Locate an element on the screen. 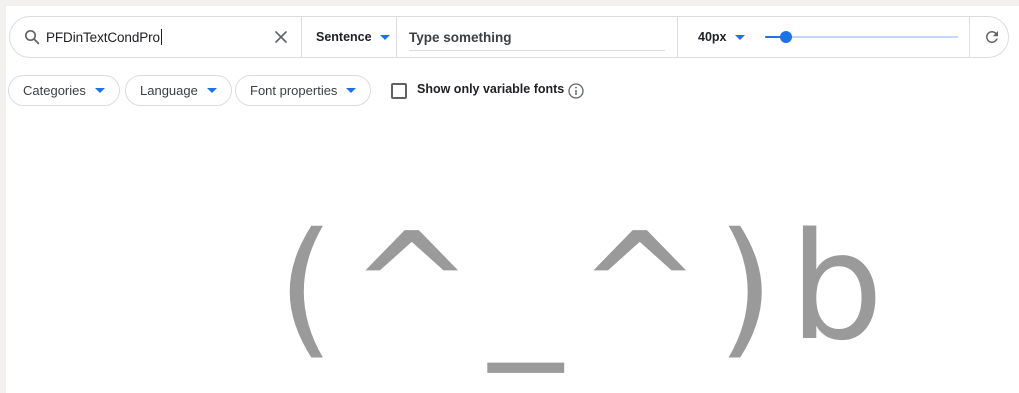  search-input: PFDinTextCondPro is located at coordinates (156, 37).